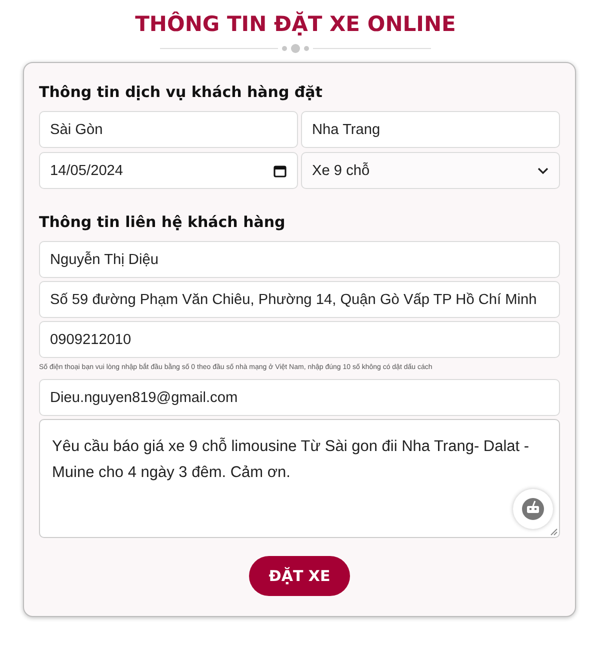 This screenshot has width=591, height=645. I want to click on chatbot-button, so click(533, 509).